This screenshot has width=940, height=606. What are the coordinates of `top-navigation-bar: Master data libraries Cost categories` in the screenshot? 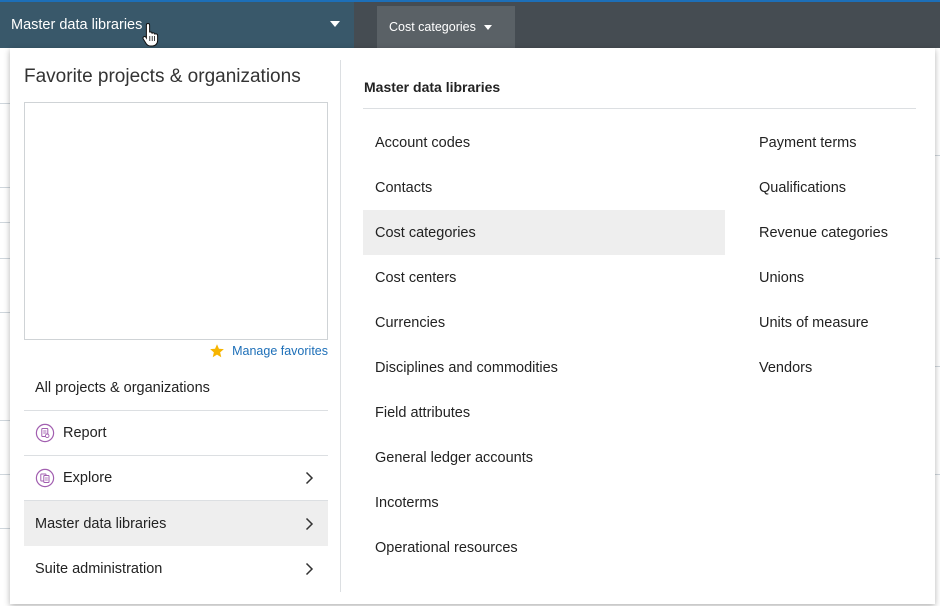 It's located at (470, 24).